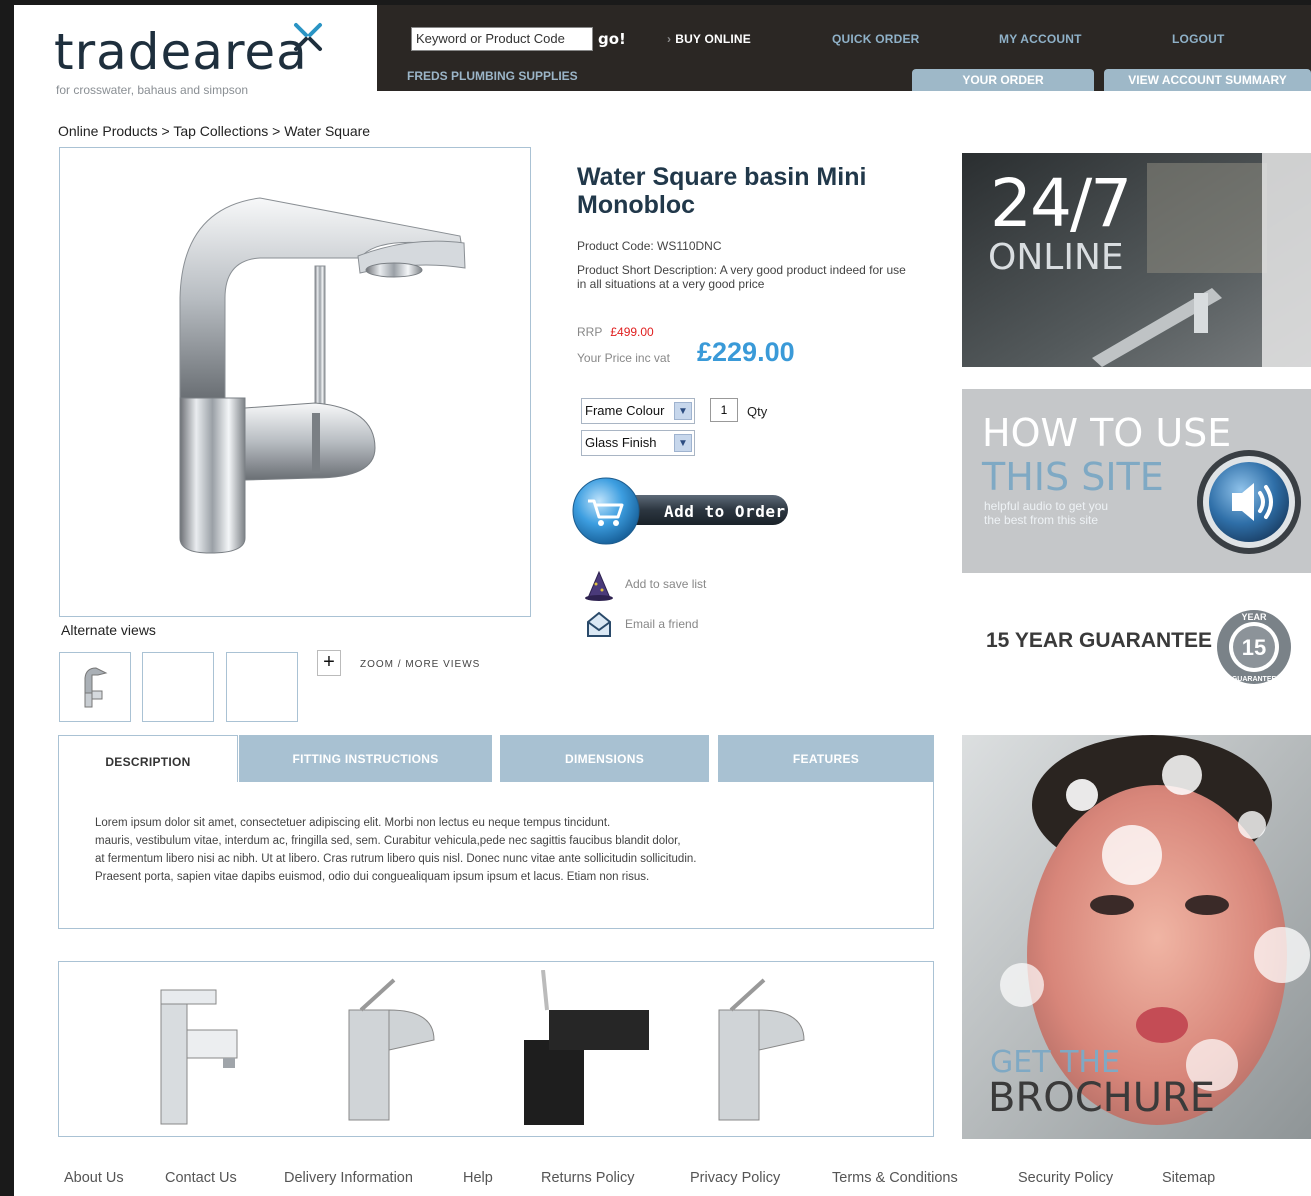 The height and width of the screenshot is (1196, 1311). Describe the element at coordinates (108, 131) in the screenshot. I see `breadcrumb-online-products: Online Products` at that location.